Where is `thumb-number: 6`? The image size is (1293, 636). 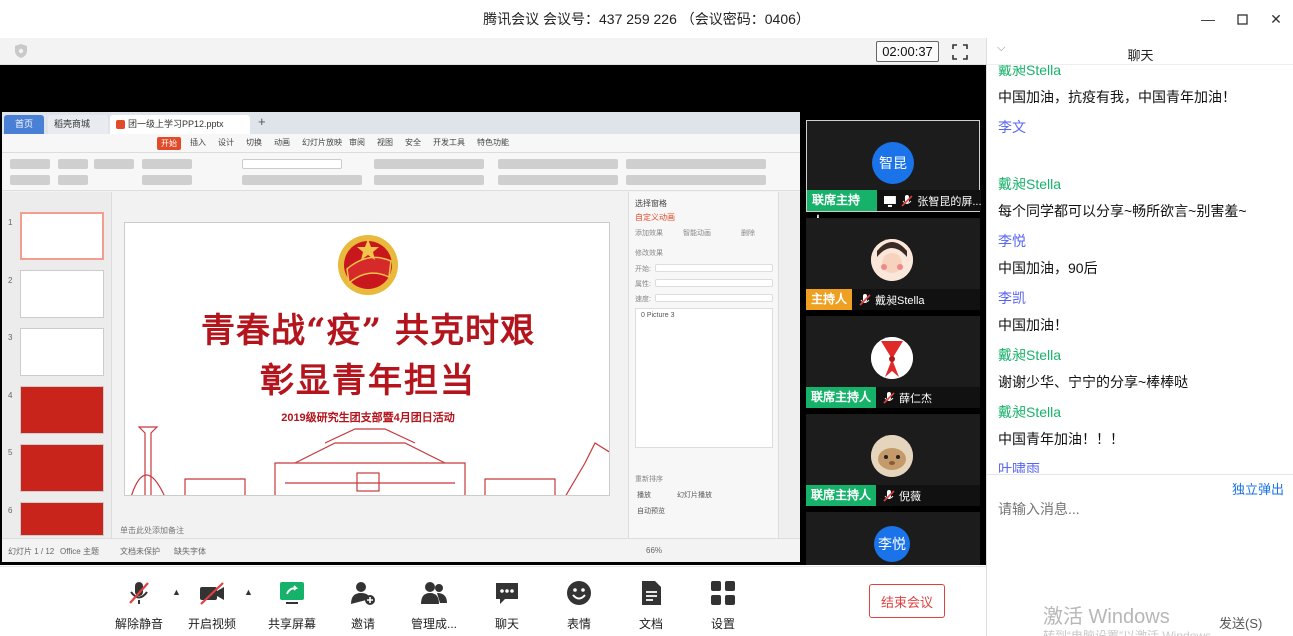 thumb-number: 6 is located at coordinates (10, 510).